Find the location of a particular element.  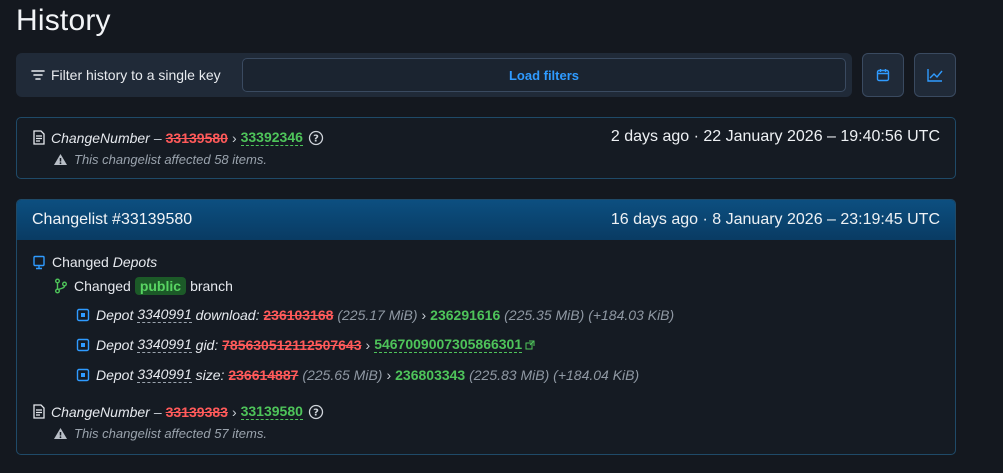

branch-row: Changed public branch is located at coordinates (143, 286).